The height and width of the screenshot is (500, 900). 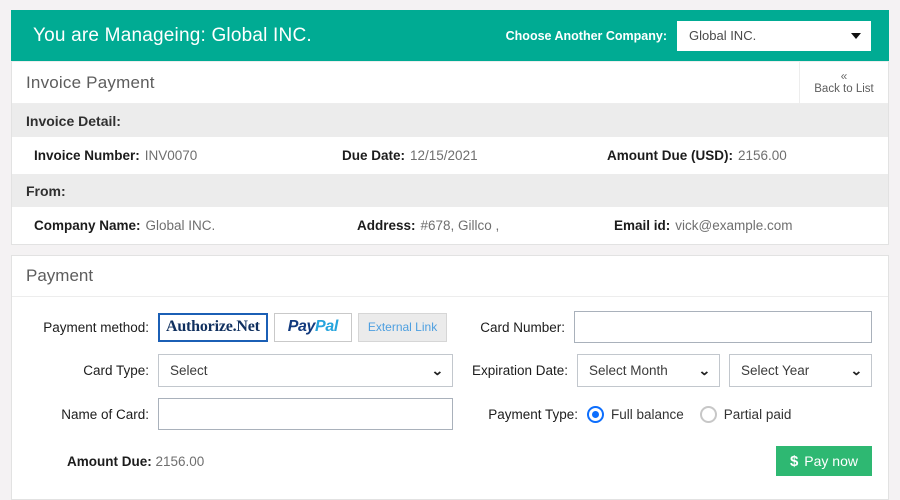 I want to click on company-switcher: Choose Another Company: Global INC., so click(x=688, y=35).